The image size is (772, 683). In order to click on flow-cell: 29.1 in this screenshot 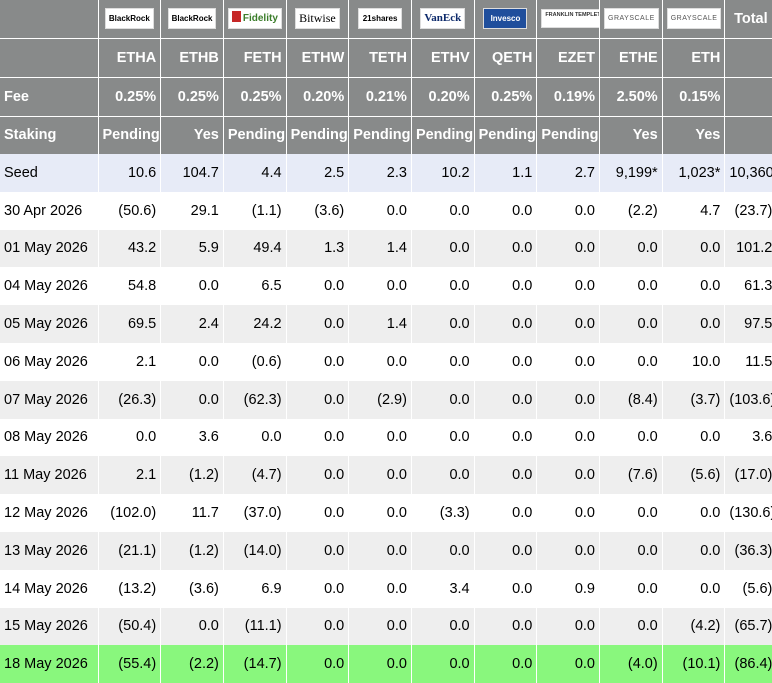, I will do `click(192, 210)`.